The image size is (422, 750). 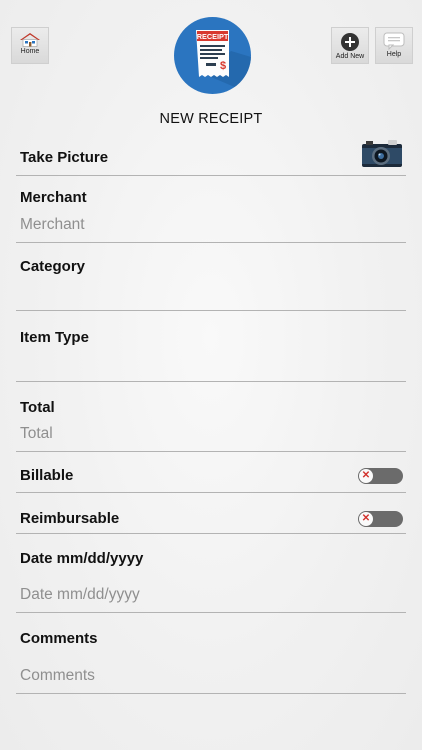 I want to click on home-button: Home, so click(x=30, y=45).